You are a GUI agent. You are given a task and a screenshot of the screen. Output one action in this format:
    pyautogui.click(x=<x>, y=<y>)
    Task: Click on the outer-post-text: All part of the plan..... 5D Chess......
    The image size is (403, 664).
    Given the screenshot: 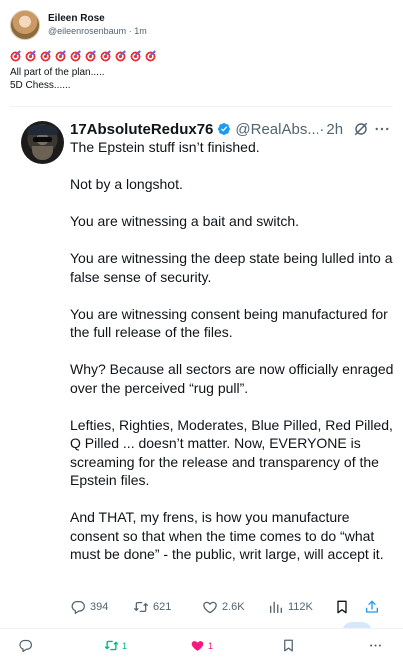 What is the action you would take?
    pyautogui.click(x=57, y=79)
    